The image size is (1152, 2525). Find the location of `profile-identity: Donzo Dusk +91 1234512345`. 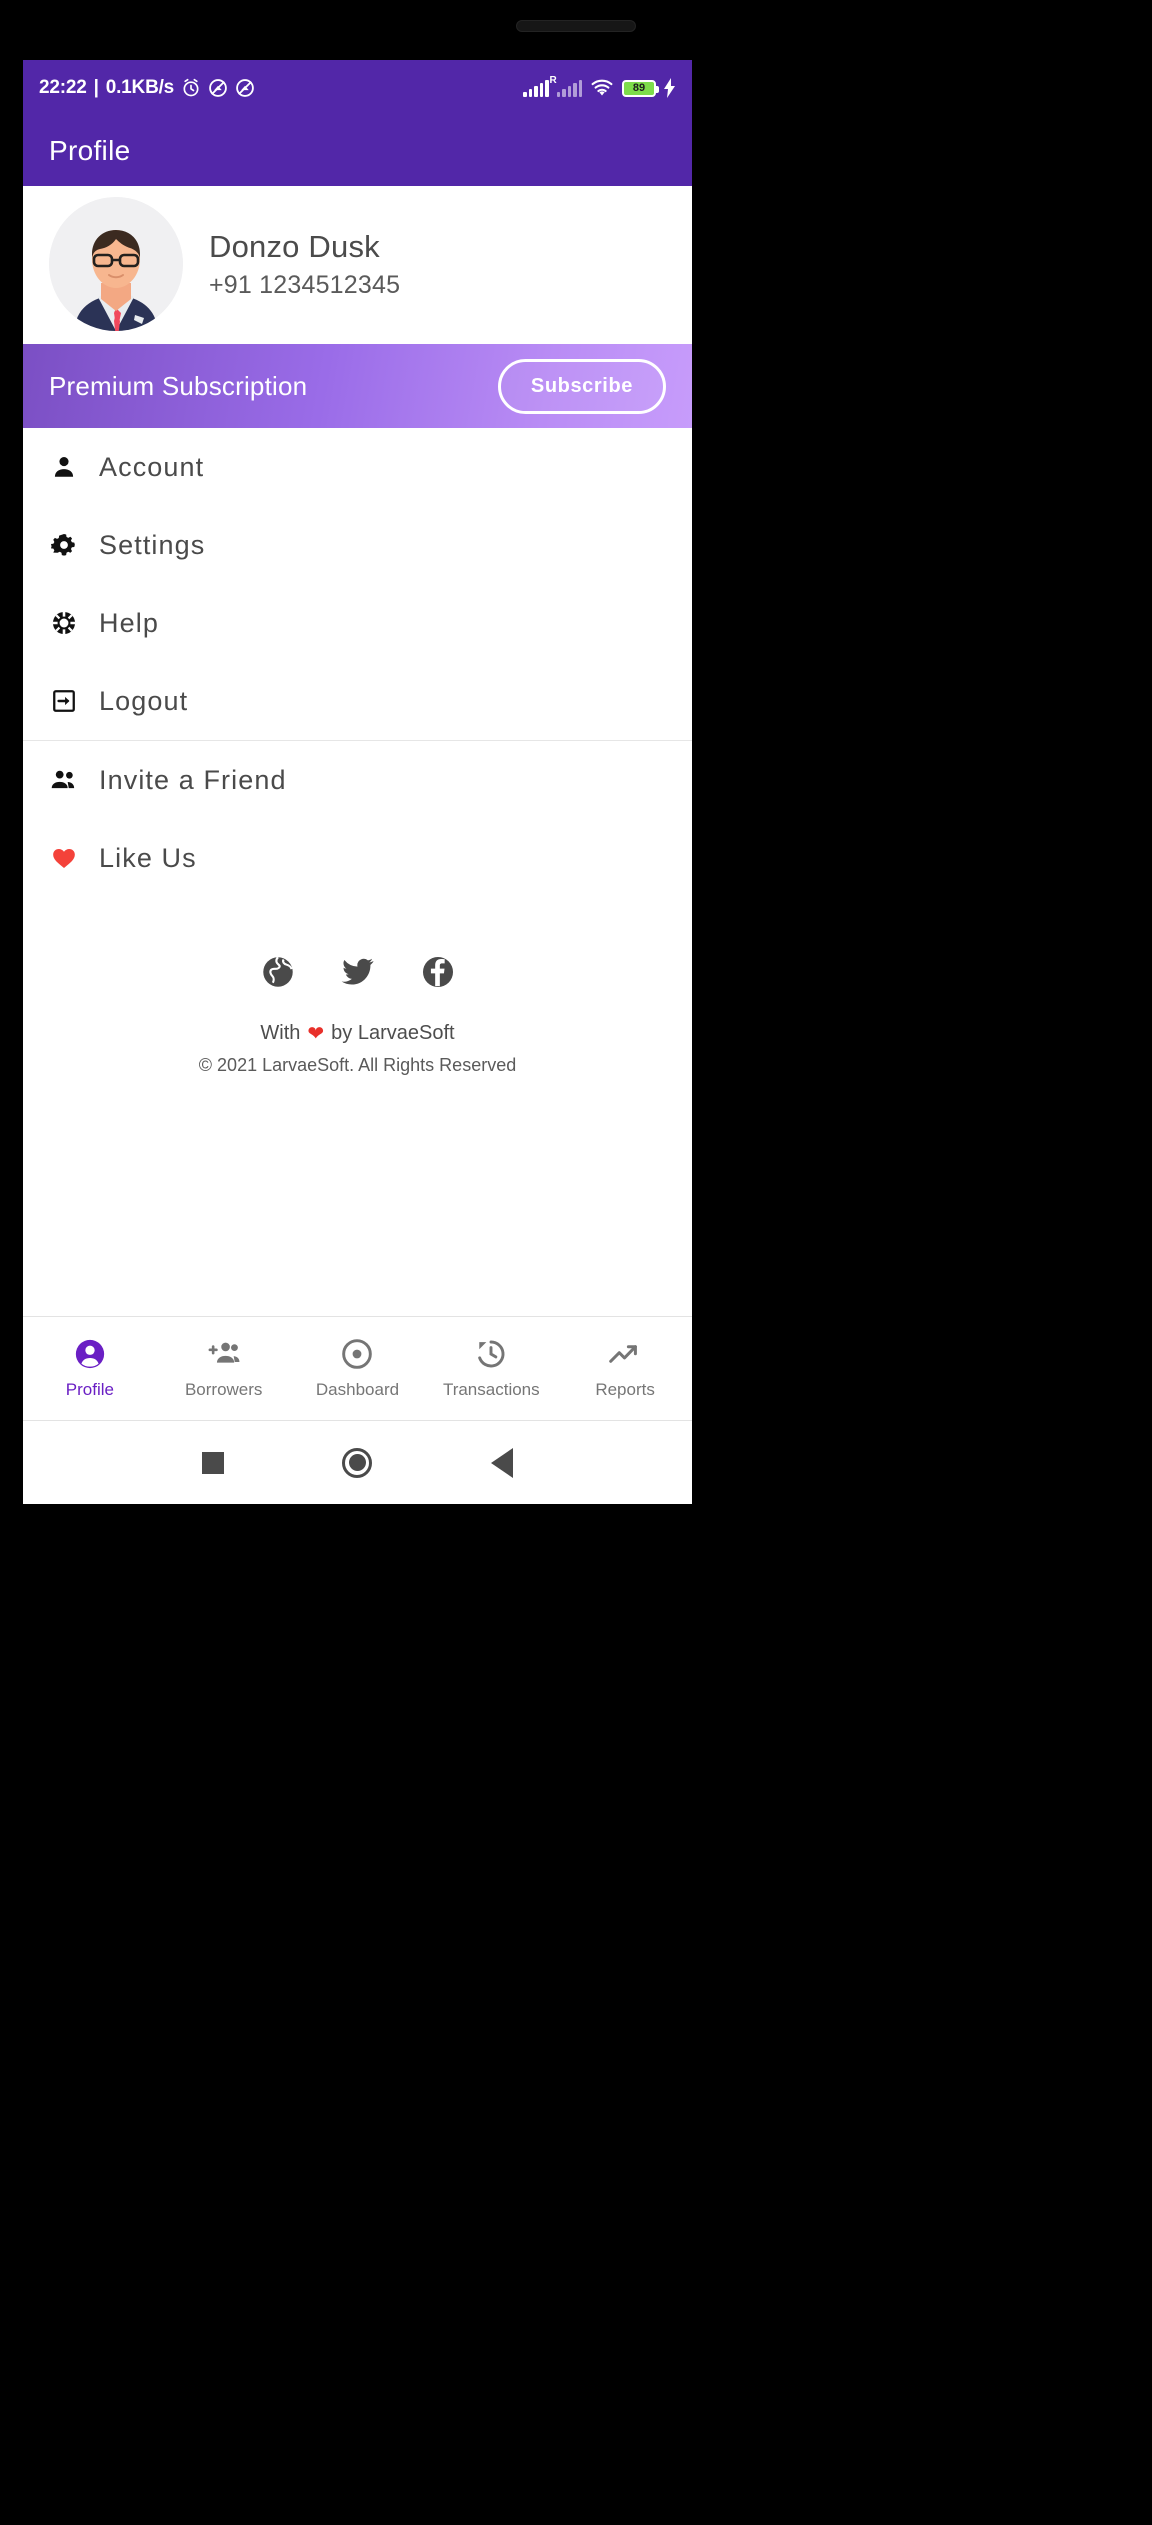

profile-identity: Donzo Dusk +91 1234512345 is located at coordinates (304, 264).